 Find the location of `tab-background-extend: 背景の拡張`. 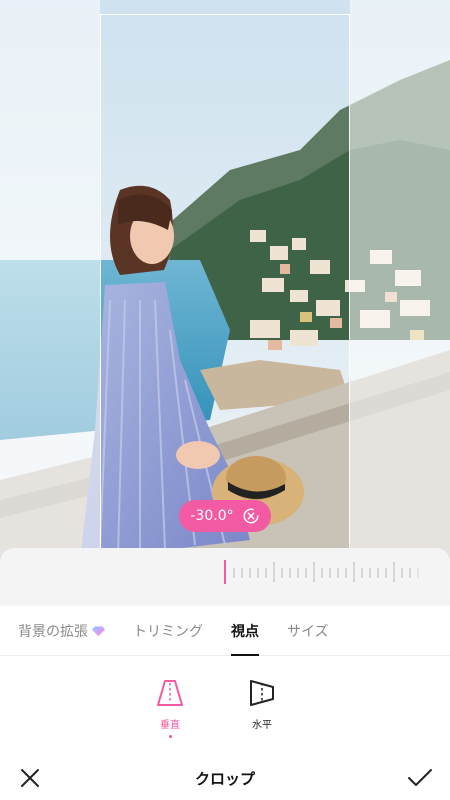

tab-background-extend: 背景の拡張 is located at coordinates (61, 631).